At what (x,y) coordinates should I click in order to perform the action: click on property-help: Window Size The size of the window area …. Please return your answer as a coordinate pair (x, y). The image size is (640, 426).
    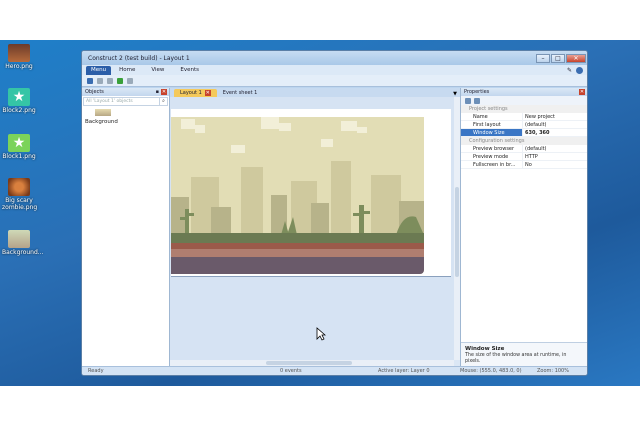
    Looking at the image, I should click on (524, 354).